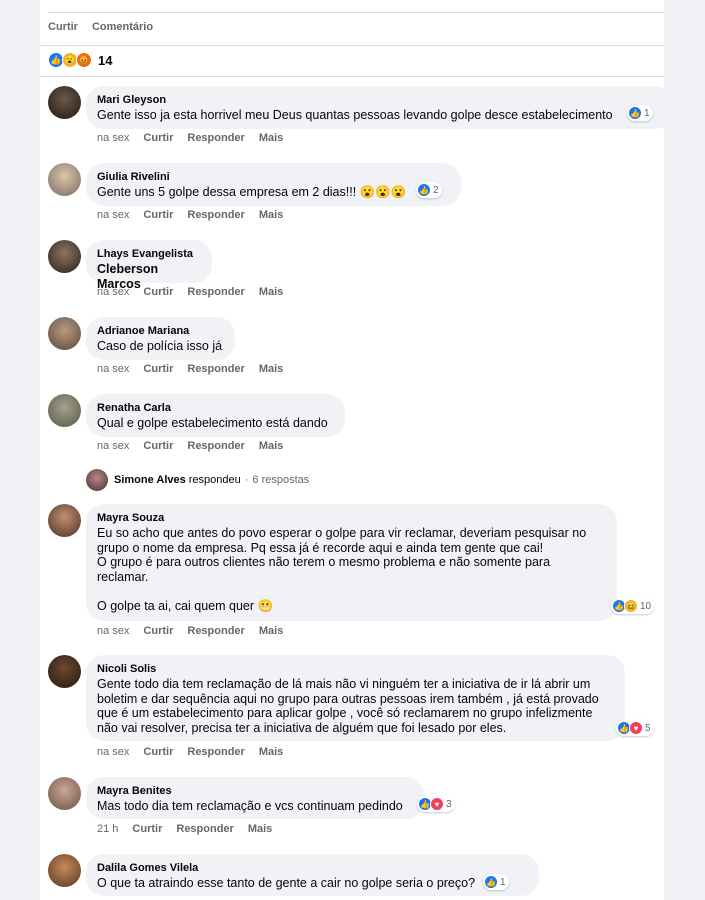 Image resolution: width=705 pixels, height=900 pixels. What do you see at coordinates (379, 100) in the screenshot?
I see `author-name: Mari Gleyson` at bounding box center [379, 100].